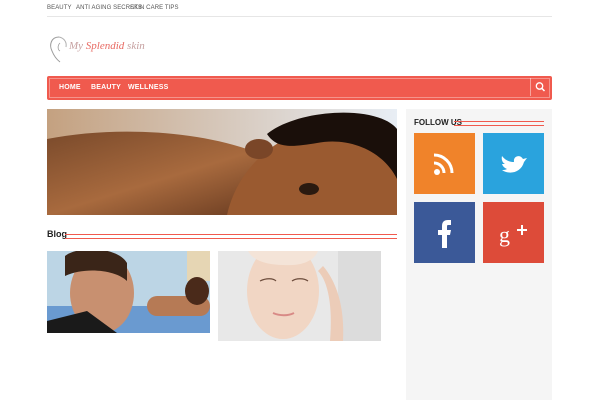 The image size is (600, 400). Describe the element at coordinates (299, 16) in the screenshot. I see `top-divider` at that location.